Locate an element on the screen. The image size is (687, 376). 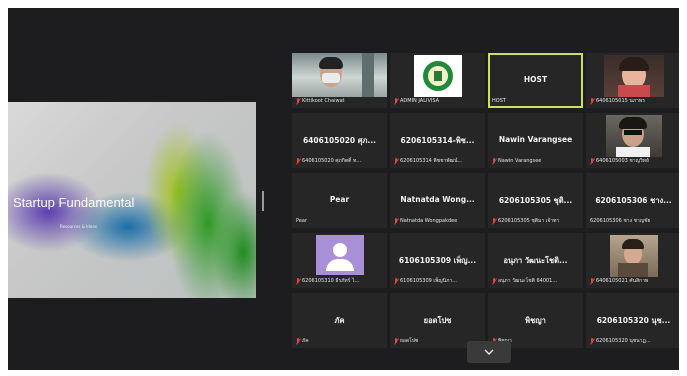
show-more-participants-button is located at coordinates (489, 352).